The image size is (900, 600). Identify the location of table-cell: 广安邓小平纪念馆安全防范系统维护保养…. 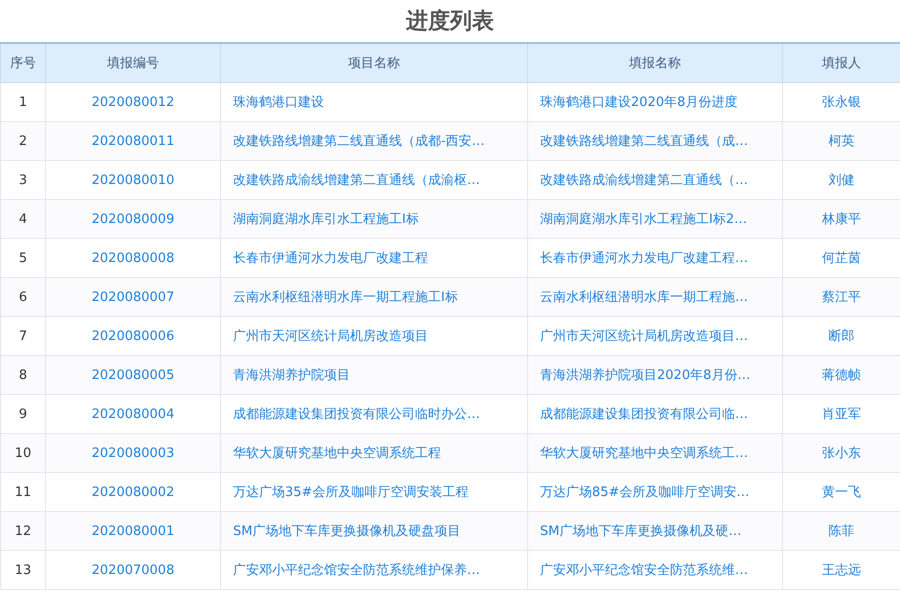
(374, 570).